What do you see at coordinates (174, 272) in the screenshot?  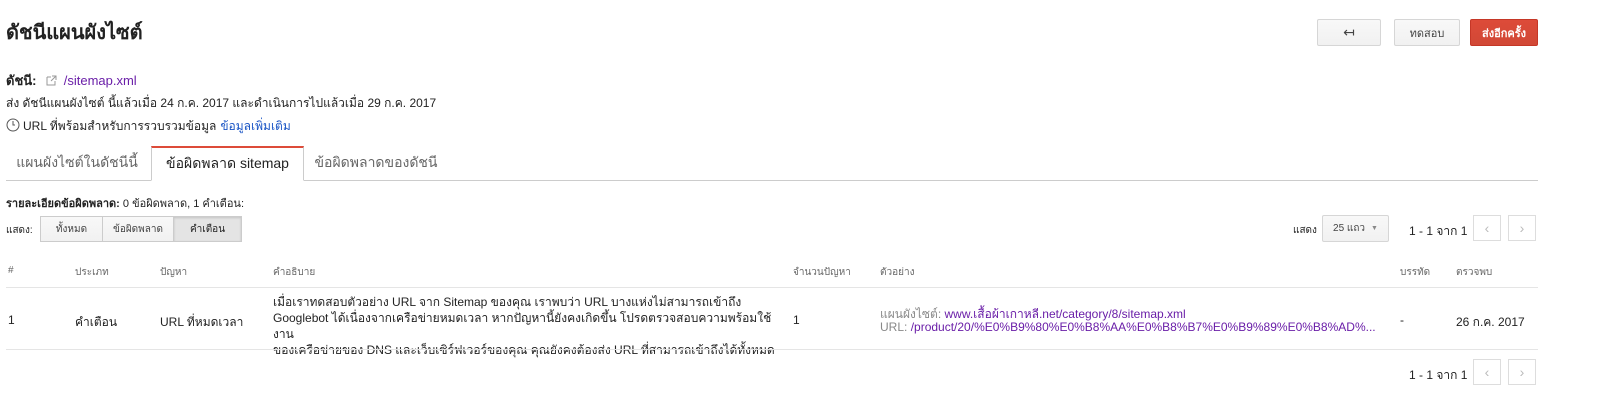 I see `col-header-issue: ปัญหา` at bounding box center [174, 272].